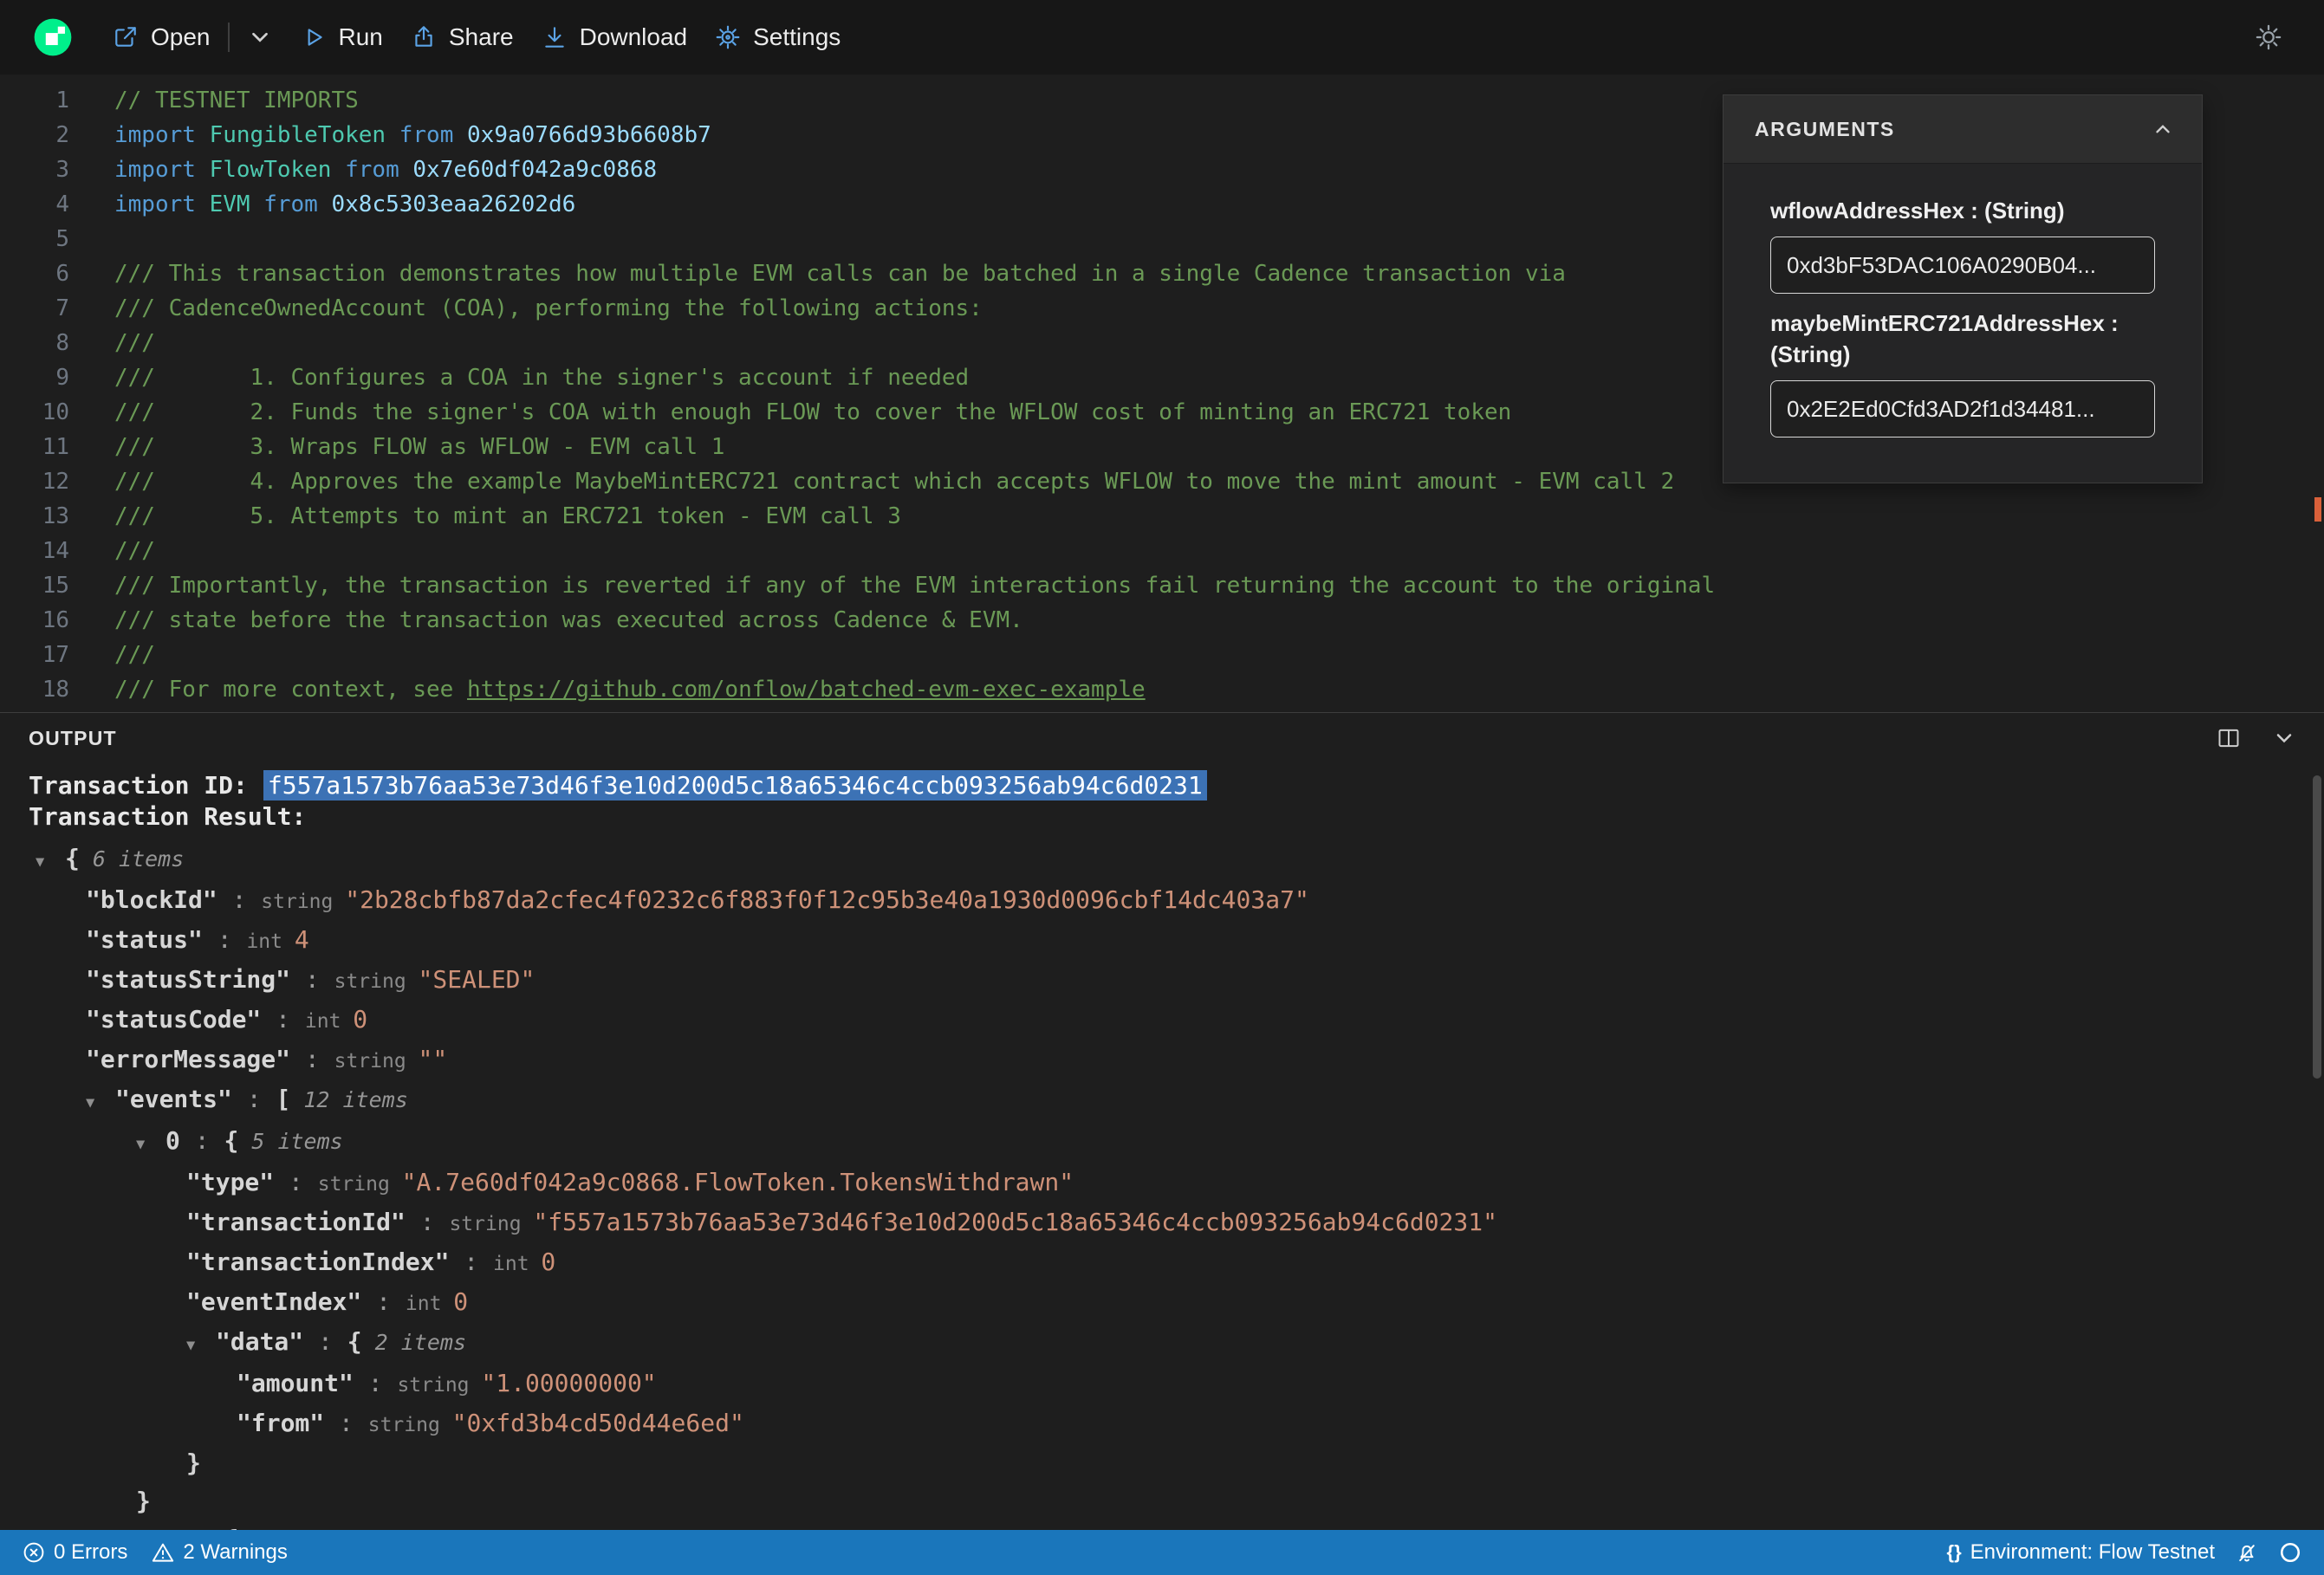 Image resolution: width=2324 pixels, height=1575 pixels. Describe the element at coordinates (1162, 655) in the screenshot. I see `code-line: 17 ///` at that location.